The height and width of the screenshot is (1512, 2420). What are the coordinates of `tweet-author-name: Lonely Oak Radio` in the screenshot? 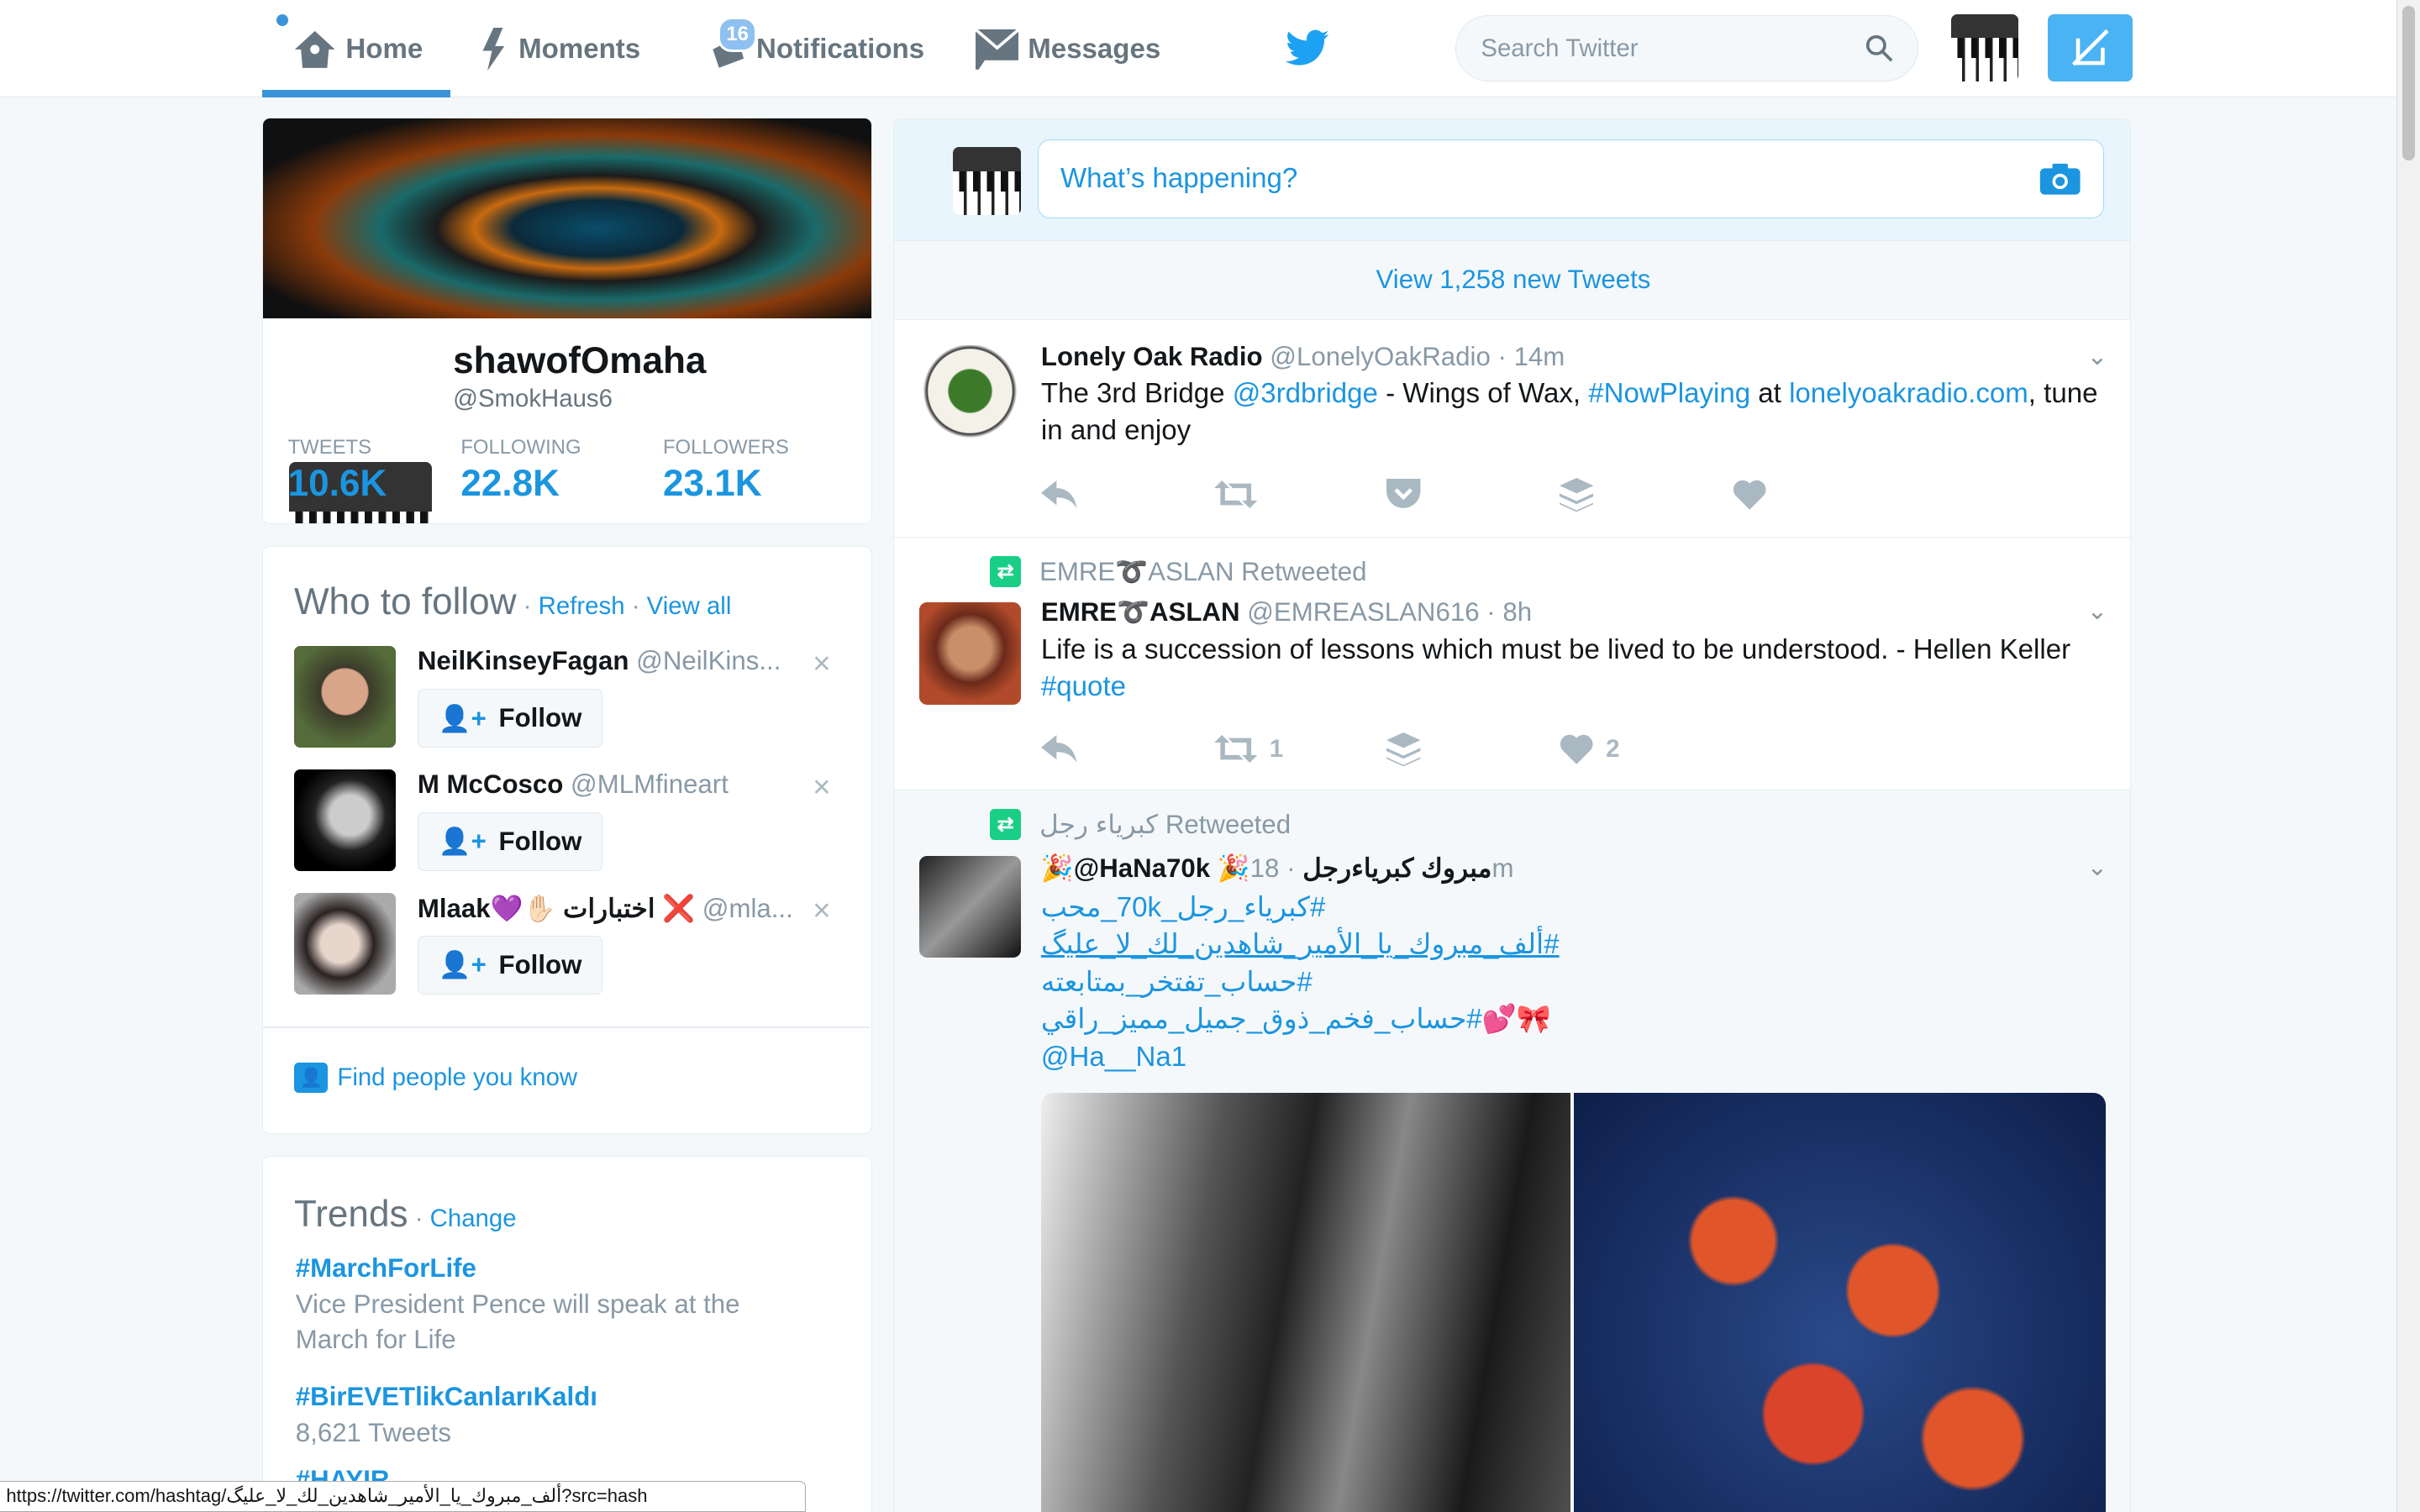 It's located at (1152, 356).